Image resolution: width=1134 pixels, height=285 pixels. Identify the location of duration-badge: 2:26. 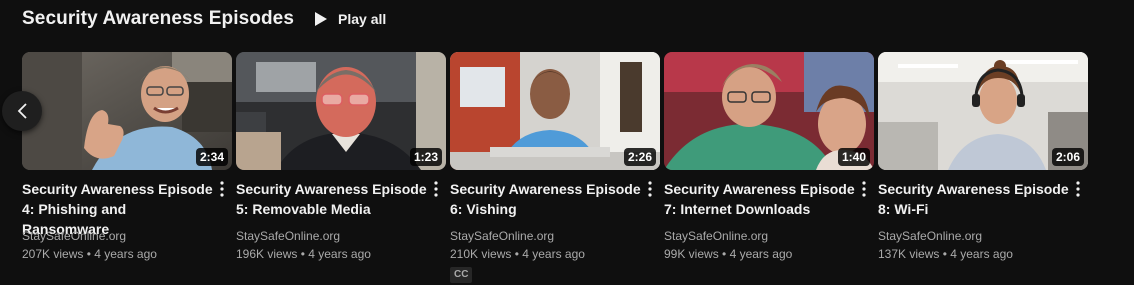
(639, 157).